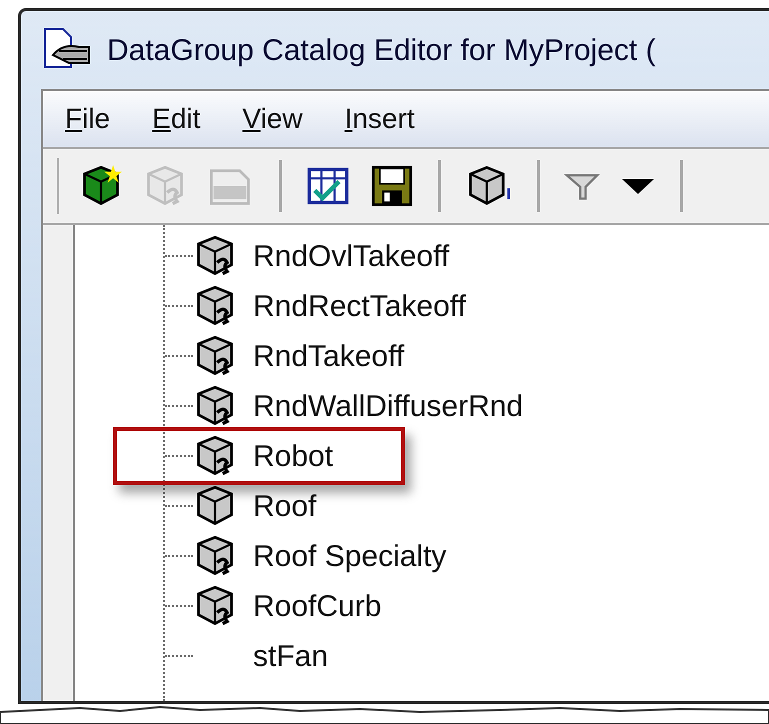 The width and height of the screenshot is (769, 724). What do you see at coordinates (290, 656) in the screenshot?
I see `tree-item: stFan` at bounding box center [290, 656].